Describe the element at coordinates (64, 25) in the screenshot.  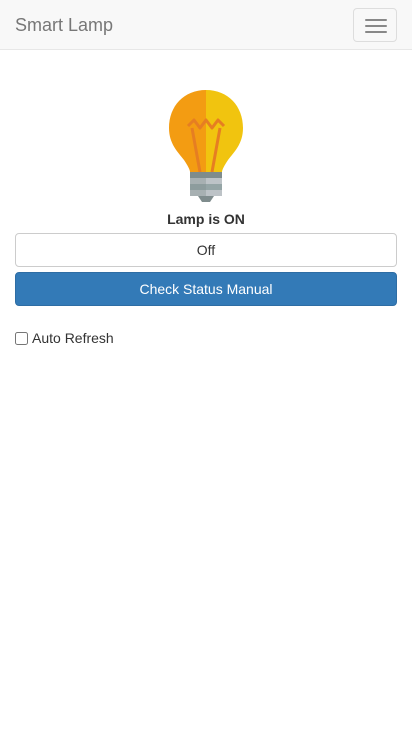
I see `navbar-brand: Smart Lamp` at that location.